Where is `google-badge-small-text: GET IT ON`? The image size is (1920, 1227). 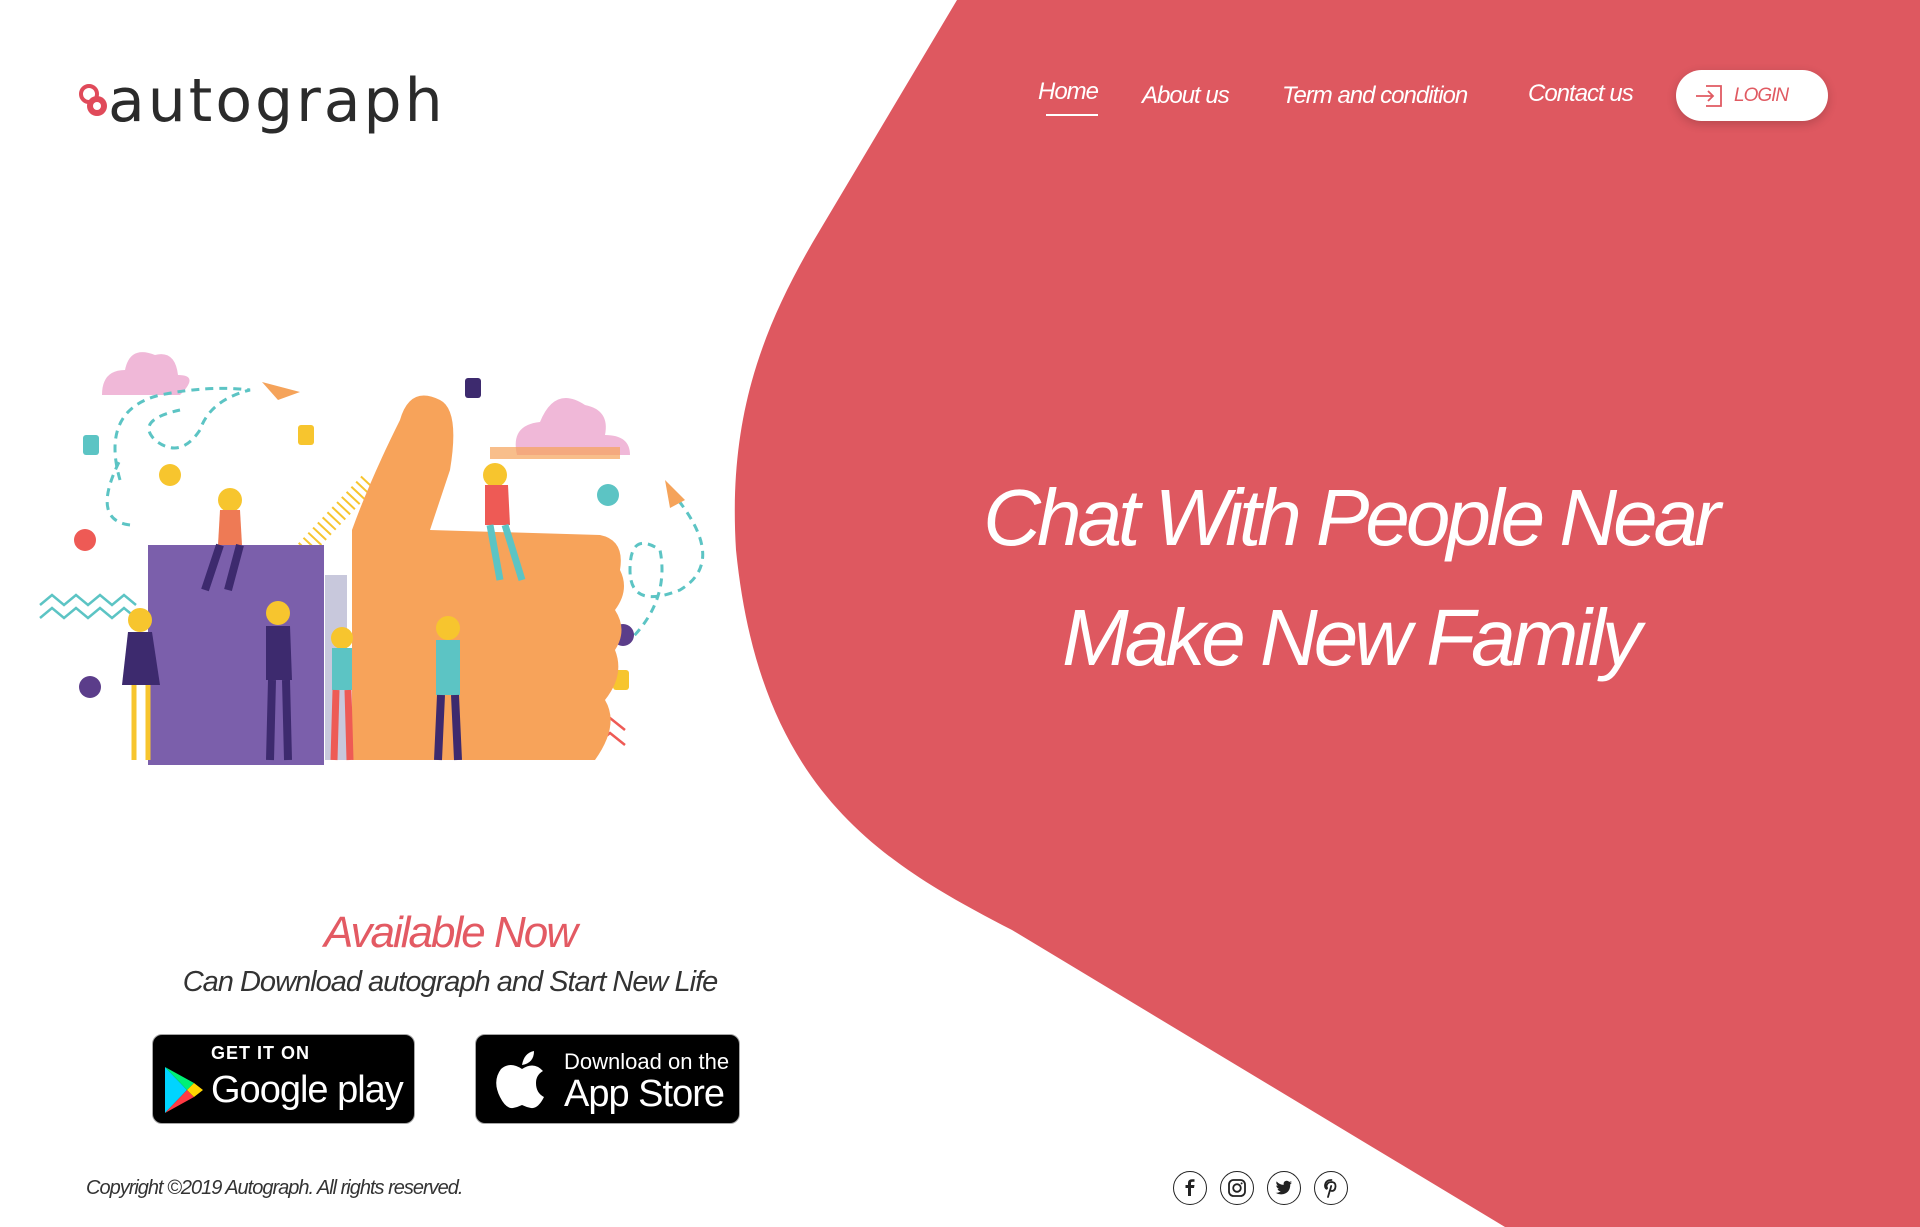
google-badge-small-text: GET IT ON is located at coordinates (260, 1053).